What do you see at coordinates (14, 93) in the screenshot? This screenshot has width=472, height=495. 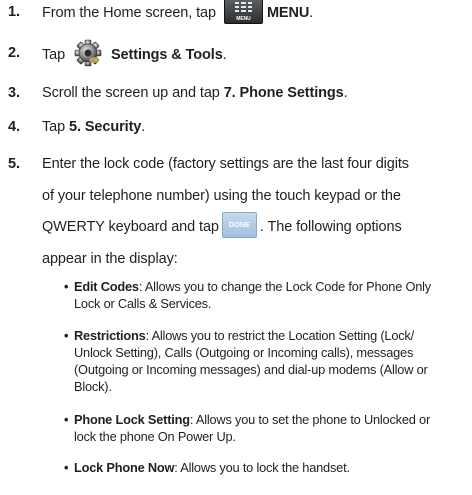 I see `step-number: 3.` at bounding box center [14, 93].